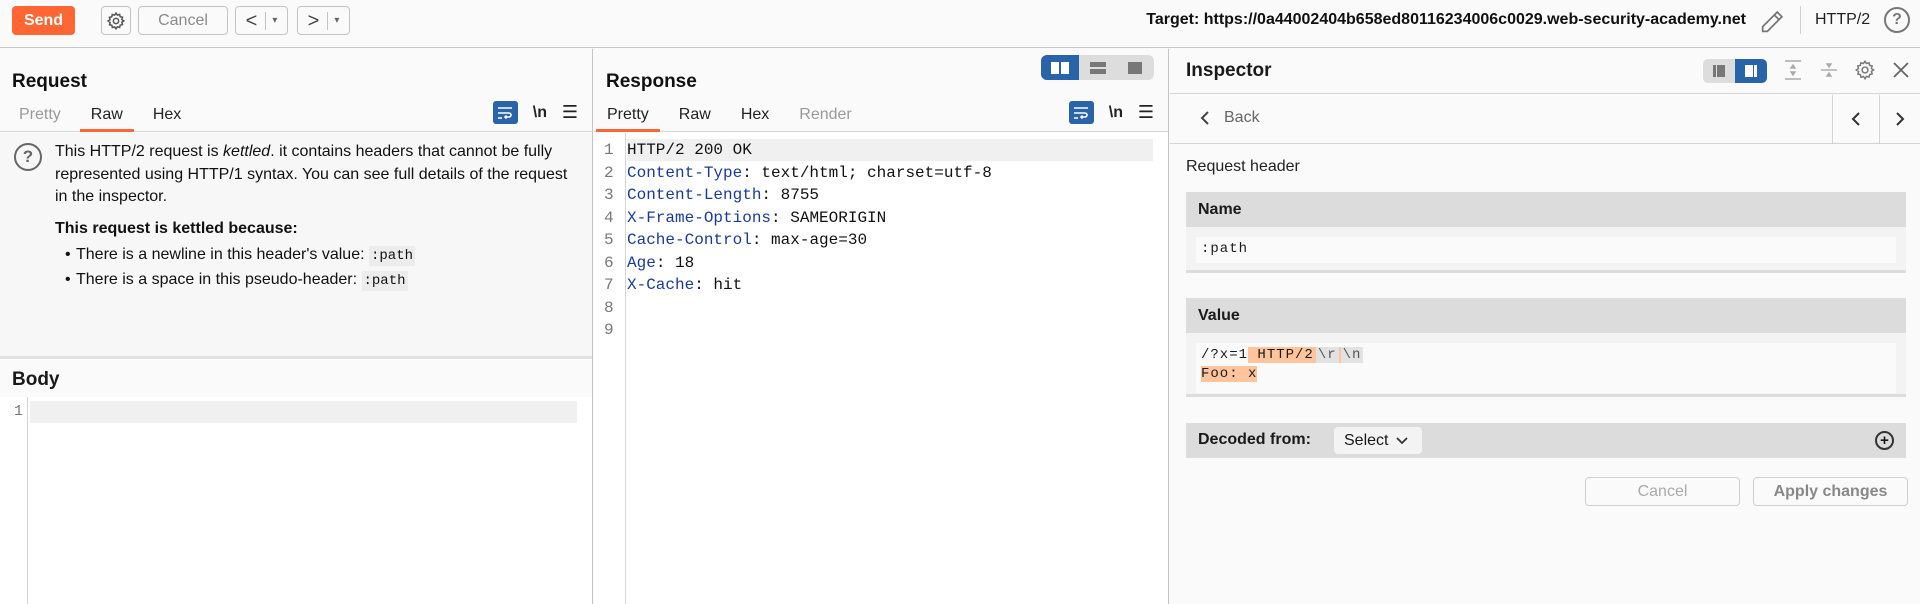  What do you see at coordinates (1546, 374) in the screenshot?
I see `value-line-2: Foo: x` at bounding box center [1546, 374].